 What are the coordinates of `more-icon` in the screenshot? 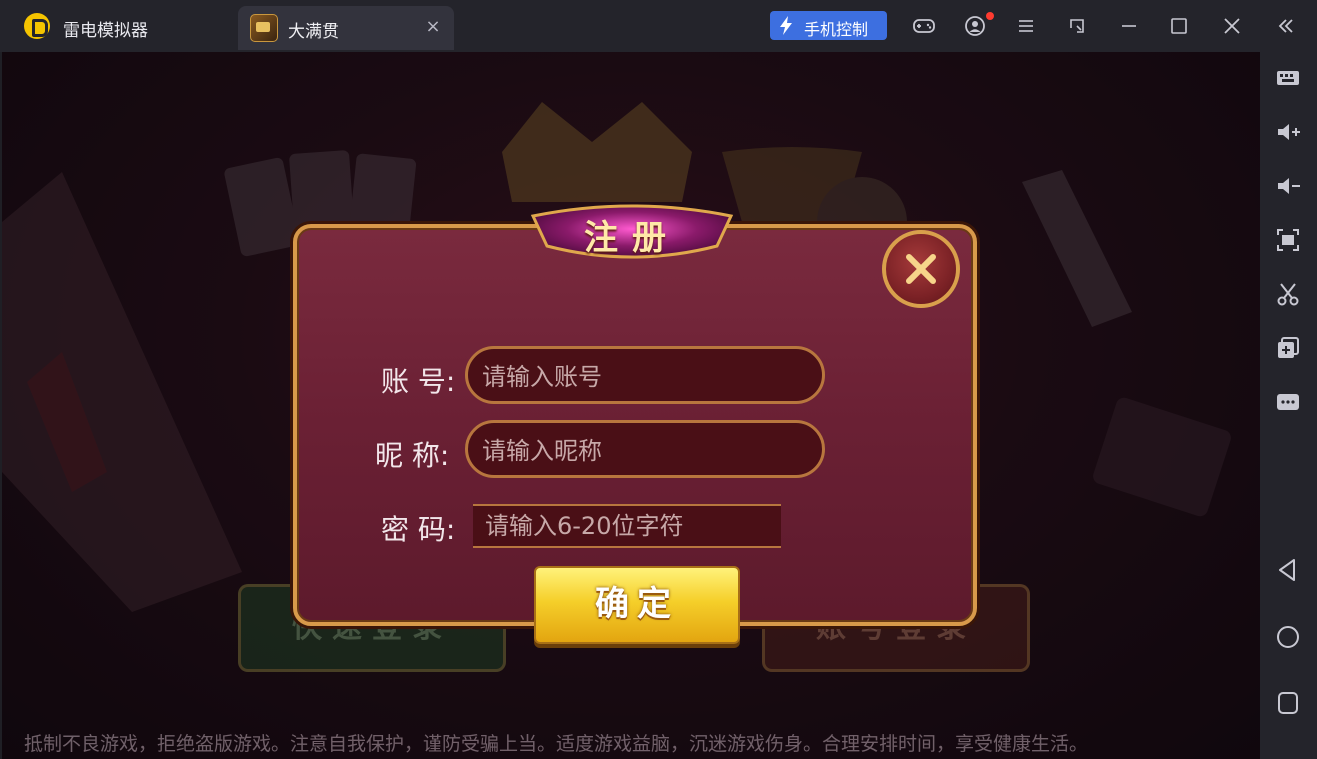 It's located at (1288, 402).